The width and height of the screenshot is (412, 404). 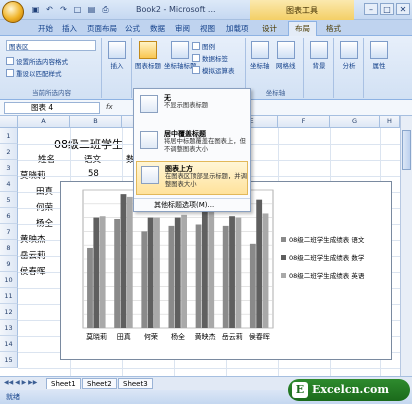 What do you see at coordinates (286, 55) in the screenshot?
I see `gridlines-button: 网格线` at bounding box center [286, 55].